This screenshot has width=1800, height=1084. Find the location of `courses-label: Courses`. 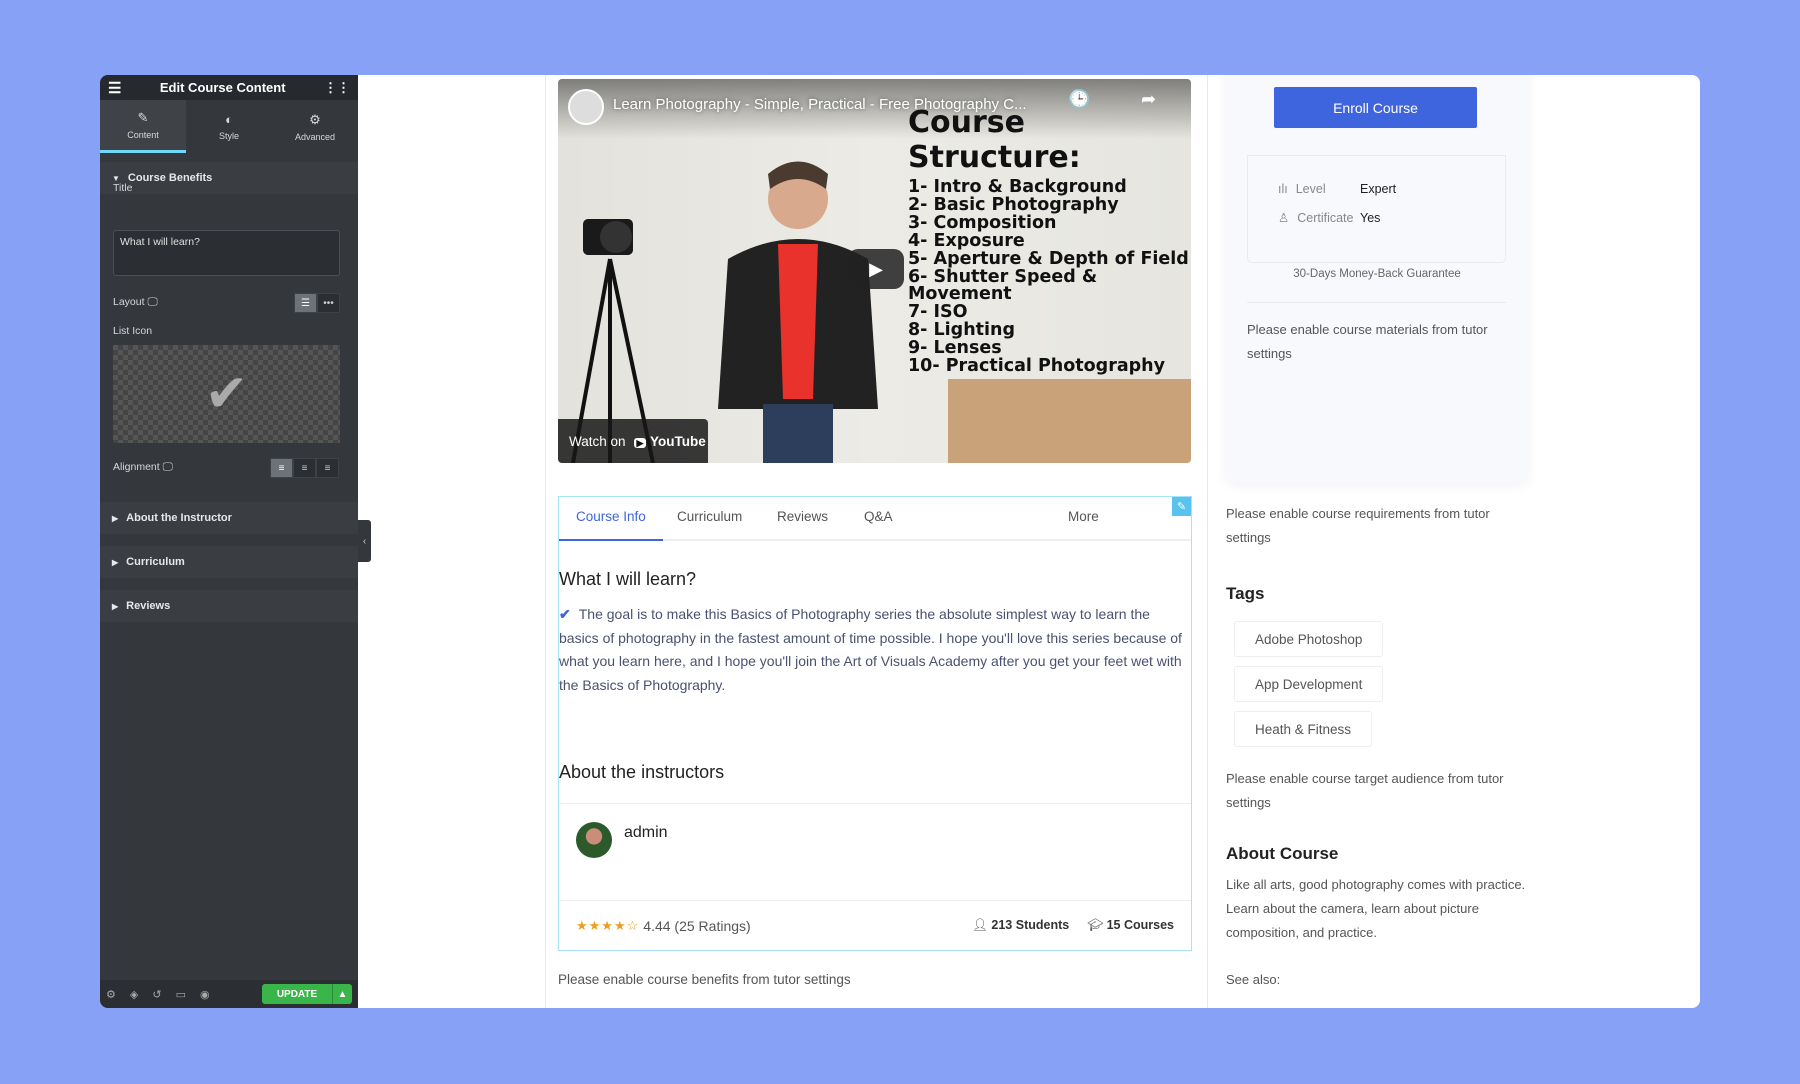

courses-label: Courses is located at coordinates (1148, 925).